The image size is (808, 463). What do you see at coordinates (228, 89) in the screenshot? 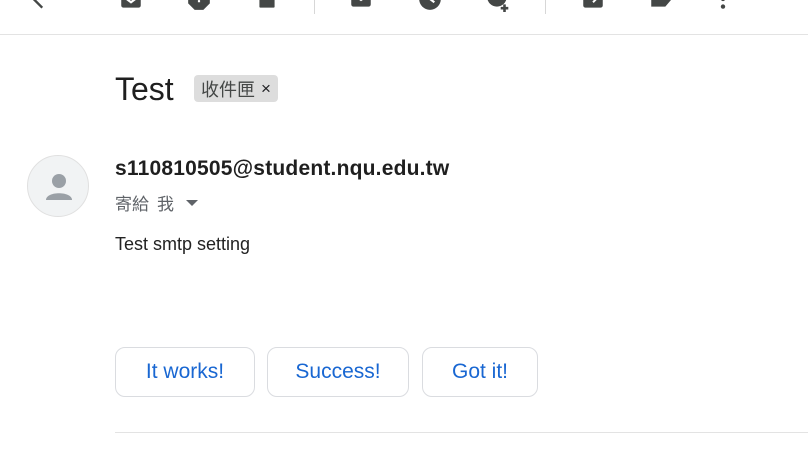
I see `label-chip-text: 收件匣` at bounding box center [228, 89].